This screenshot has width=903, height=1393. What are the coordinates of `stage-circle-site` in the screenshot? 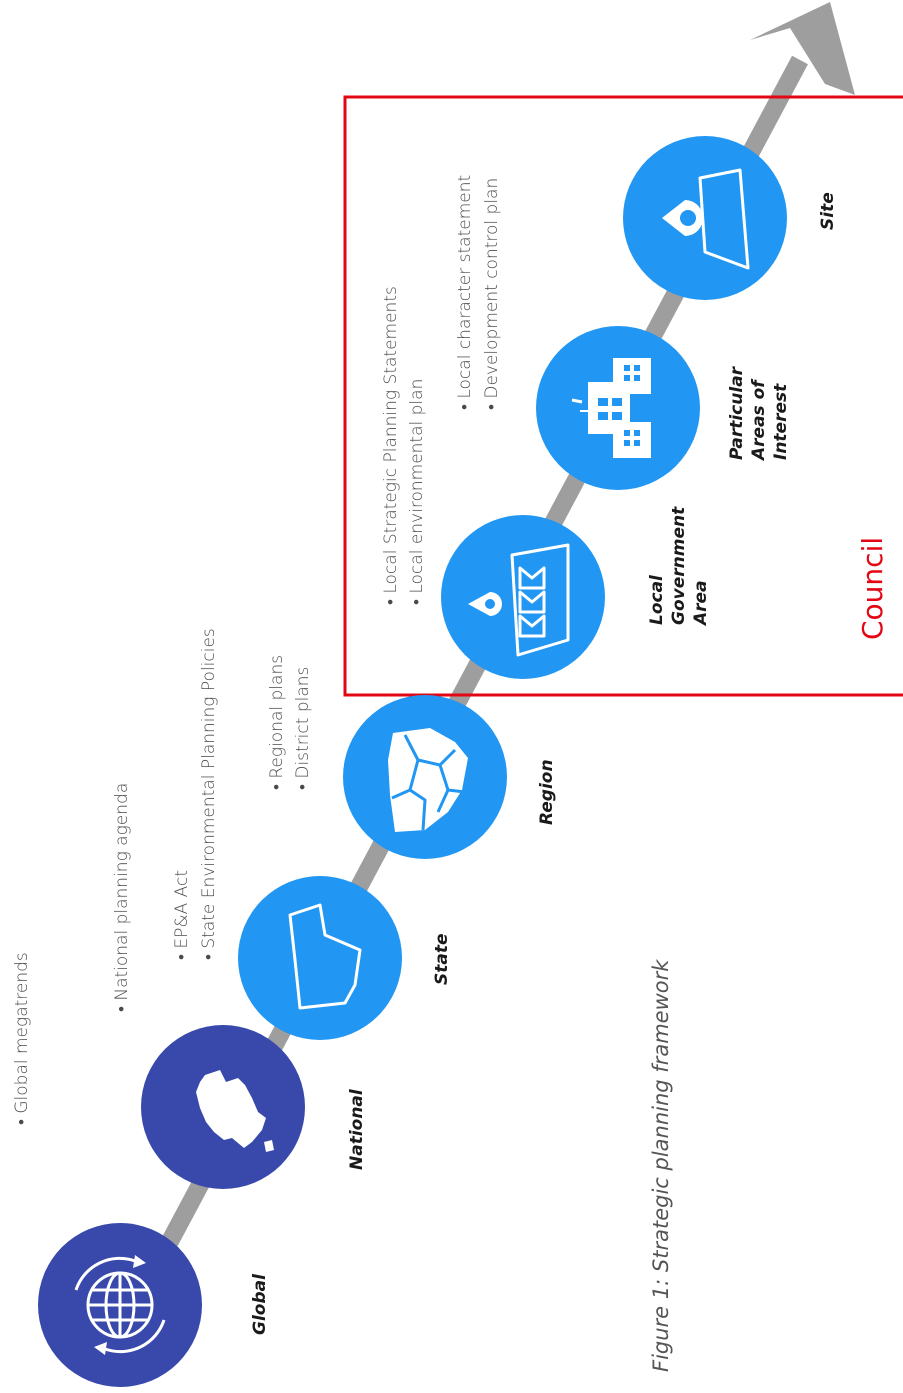 It's located at (705, 218).